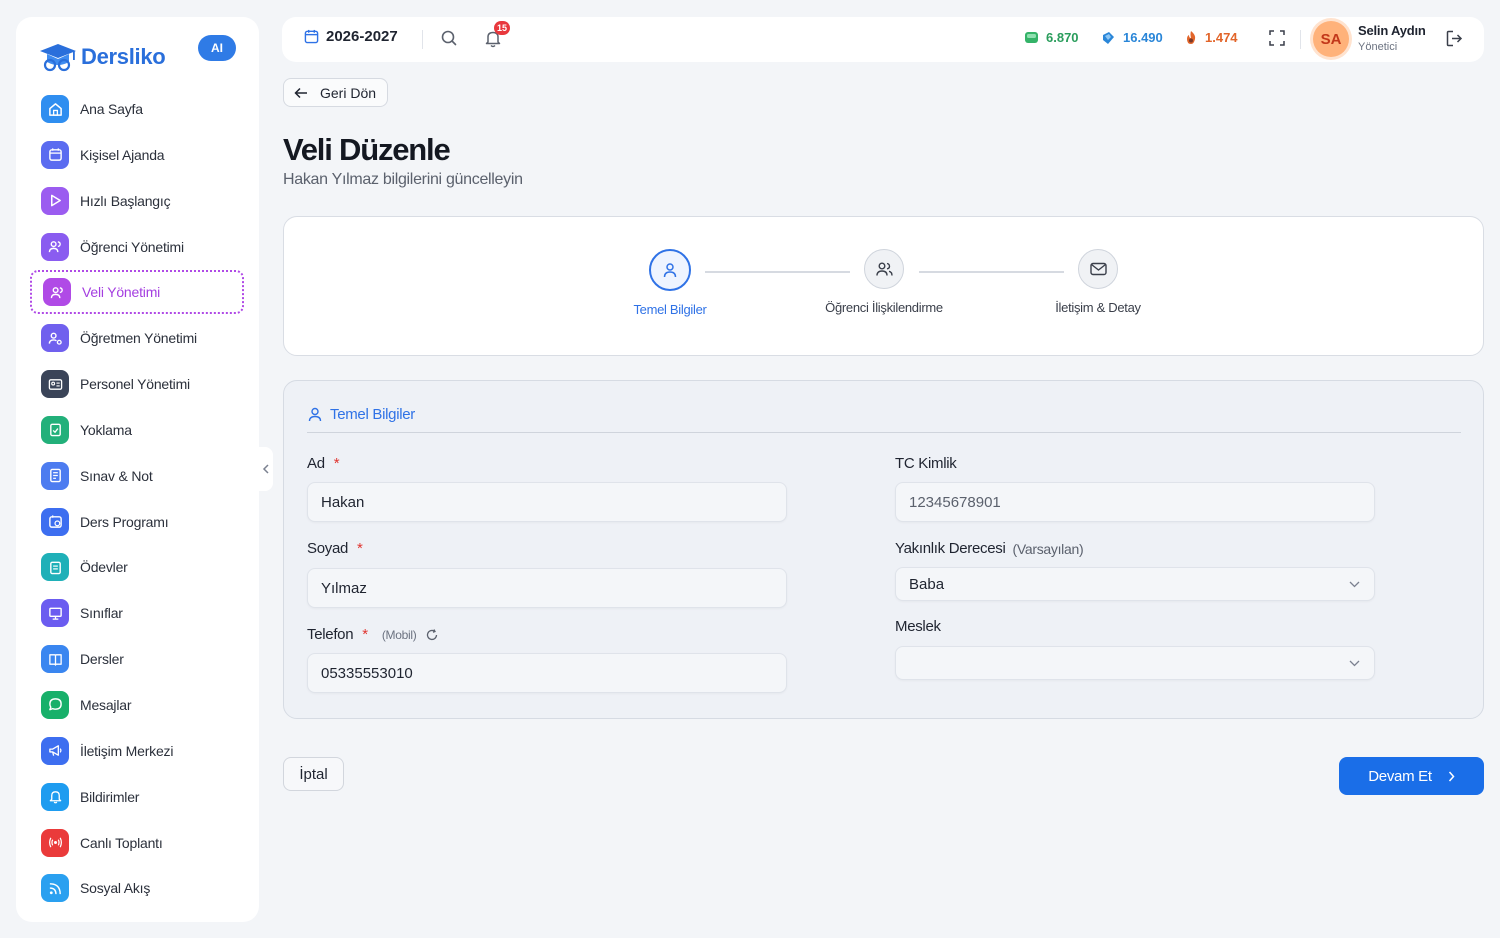 Image resolution: width=1500 pixels, height=938 pixels. What do you see at coordinates (137, 201) in the screenshot?
I see `sidebar-item-hizli-baslangic: Hızlı Başlangıç` at bounding box center [137, 201].